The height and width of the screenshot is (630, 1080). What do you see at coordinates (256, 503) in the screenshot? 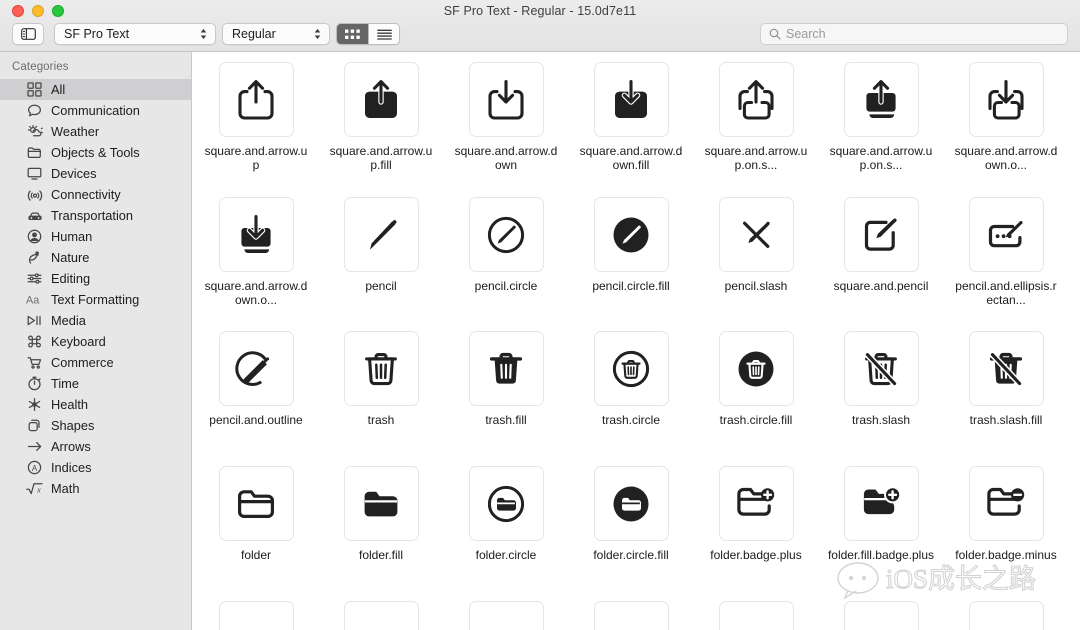
I see `folder-icon` at bounding box center [256, 503].